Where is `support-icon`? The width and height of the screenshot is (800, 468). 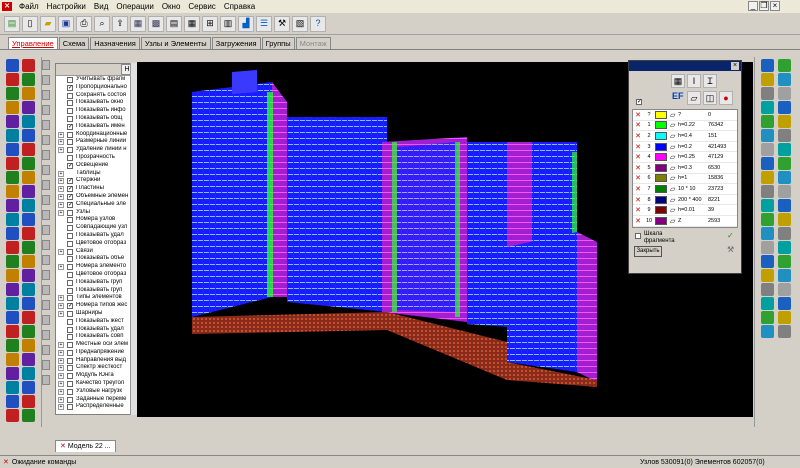 support-icon is located at coordinates (12, 191).